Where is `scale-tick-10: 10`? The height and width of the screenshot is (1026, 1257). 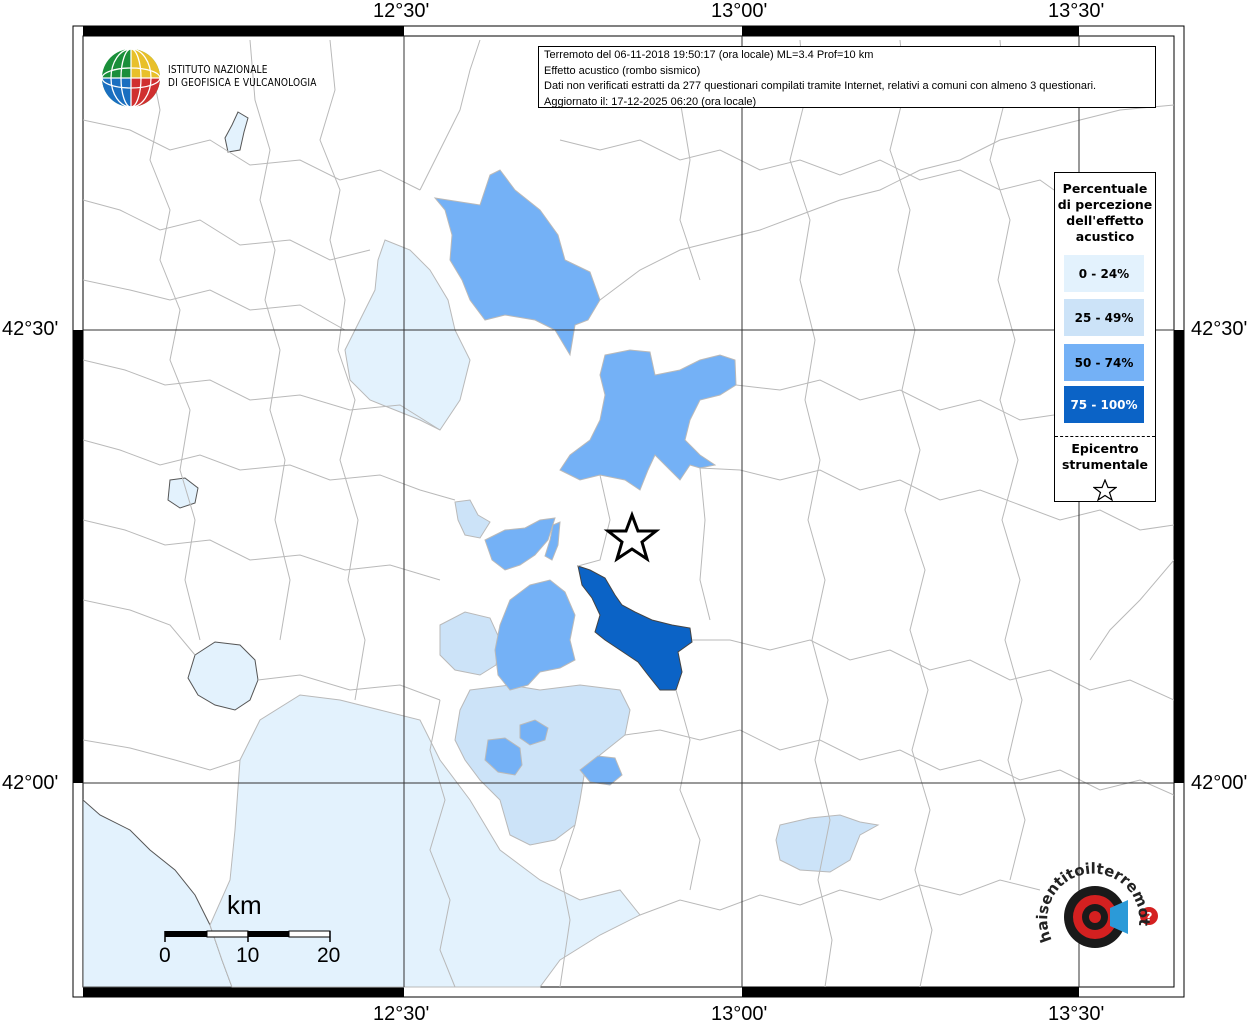
scale-tick-10: 10 is located at coordinates (248, 955).